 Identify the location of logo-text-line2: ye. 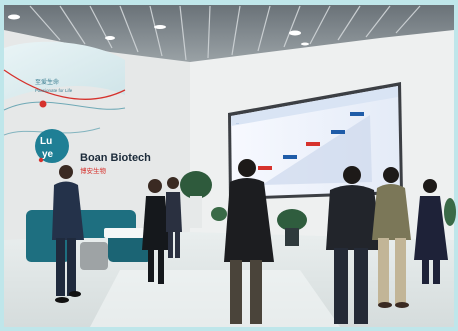
(48, 154).